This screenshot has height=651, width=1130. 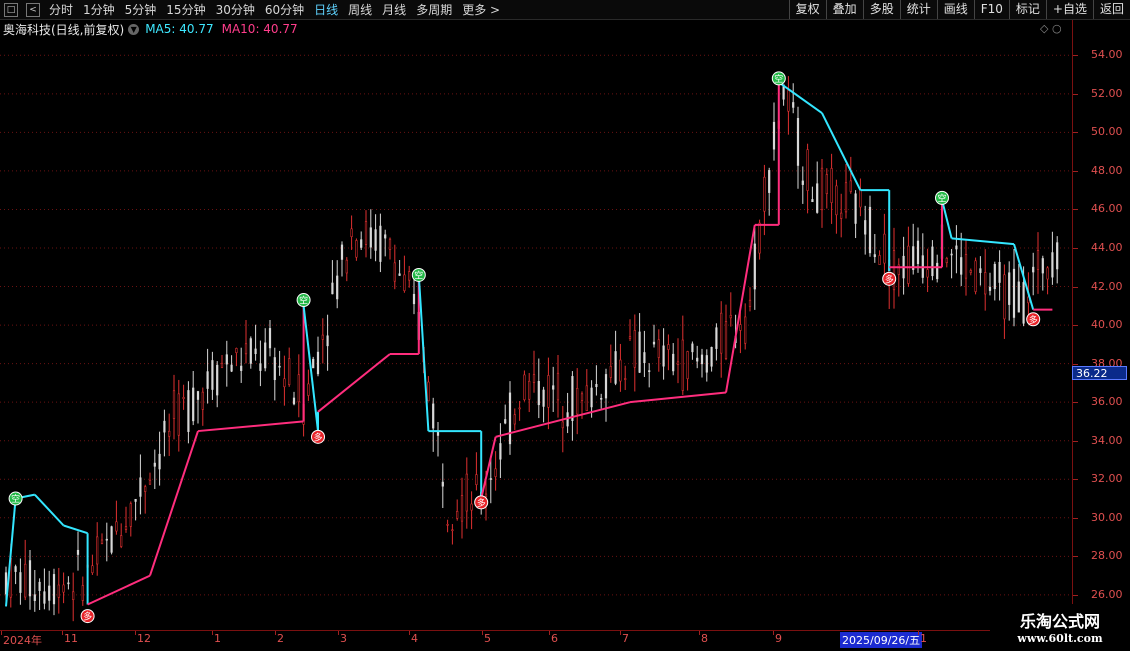 I want to click on toolbar-button: 返回, so click(x=1111, y=9).